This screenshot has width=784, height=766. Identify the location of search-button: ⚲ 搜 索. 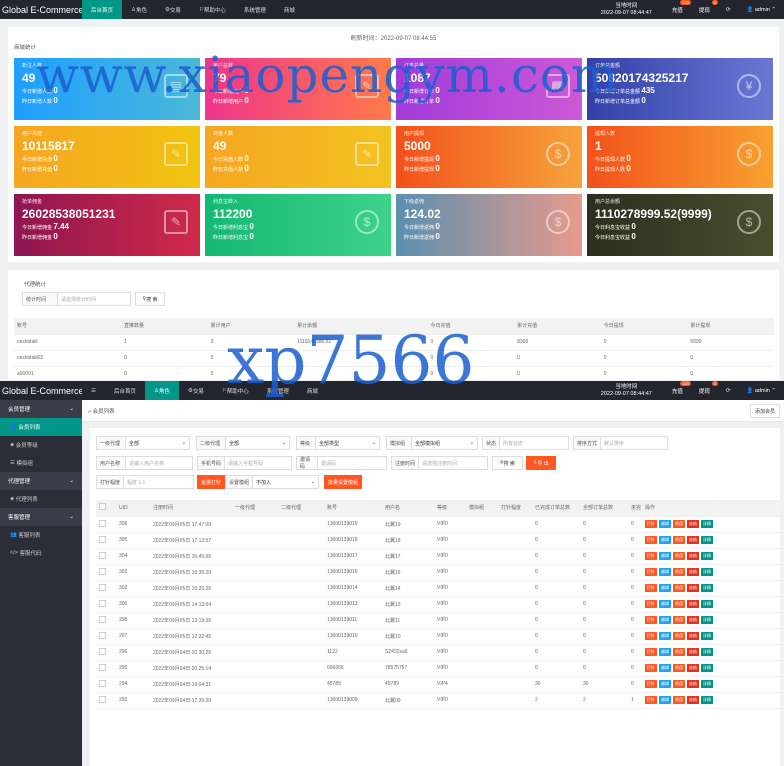
(507, 463).